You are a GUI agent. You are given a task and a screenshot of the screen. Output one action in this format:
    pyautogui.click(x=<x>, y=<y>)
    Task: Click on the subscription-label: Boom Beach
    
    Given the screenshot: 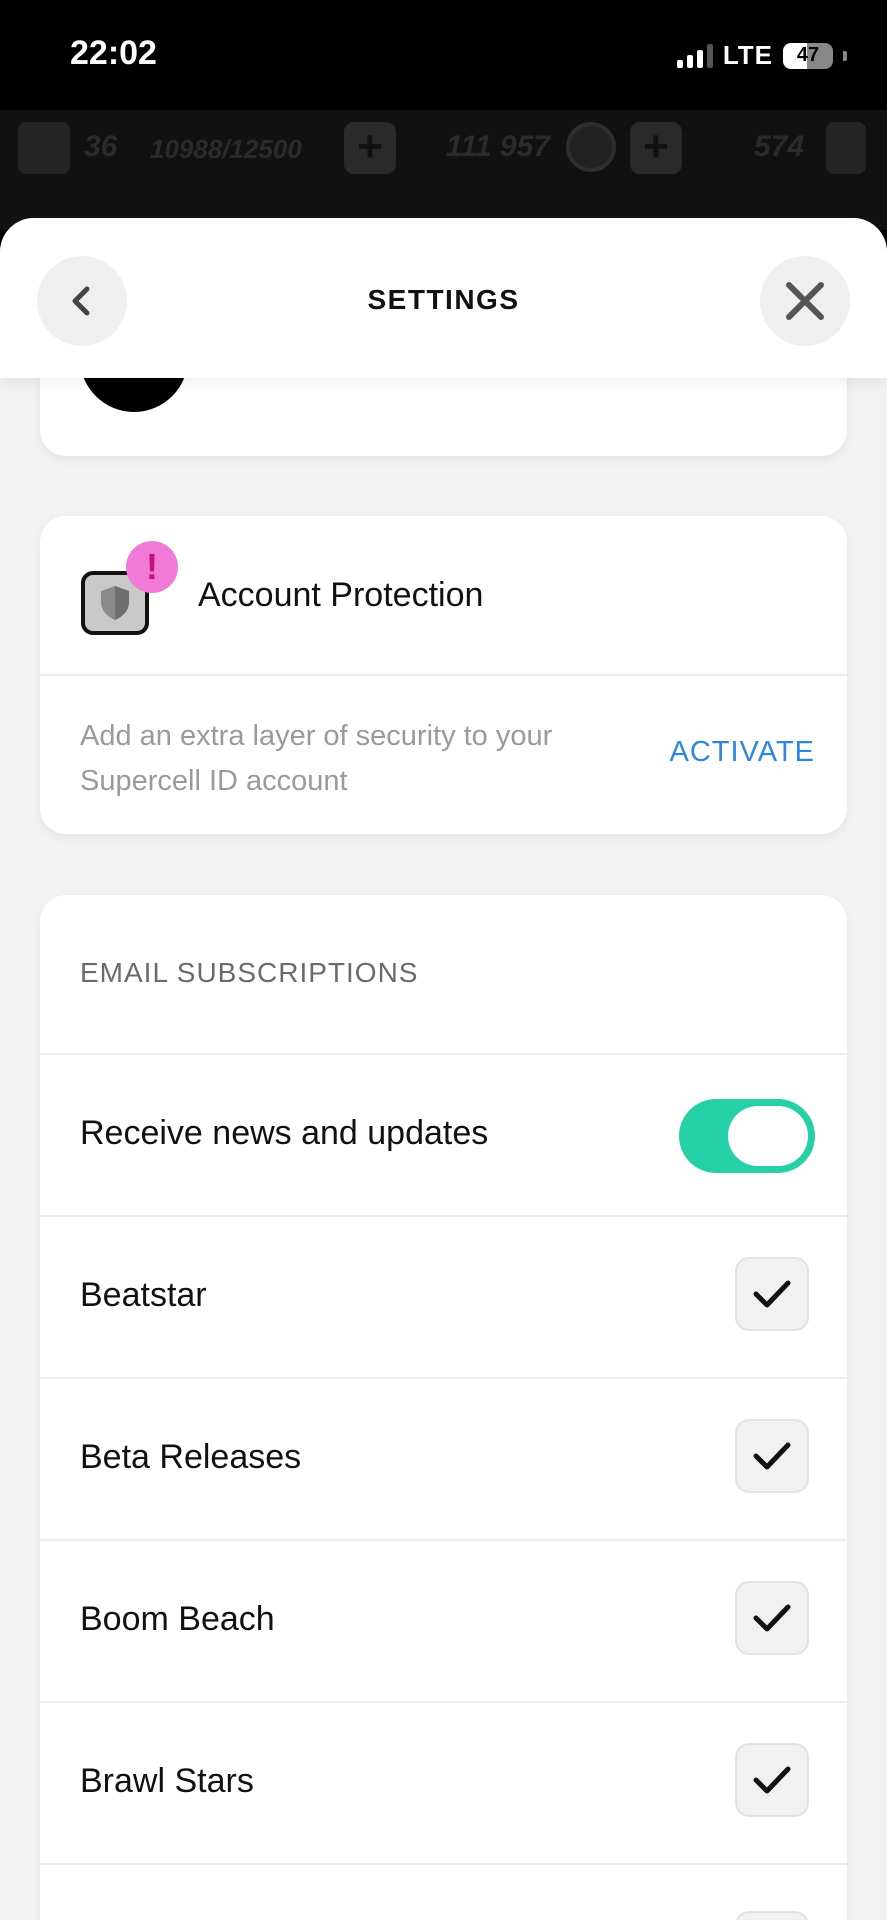 What is the action you would take?
    pyautogui.click(x=177, y=1619)
    